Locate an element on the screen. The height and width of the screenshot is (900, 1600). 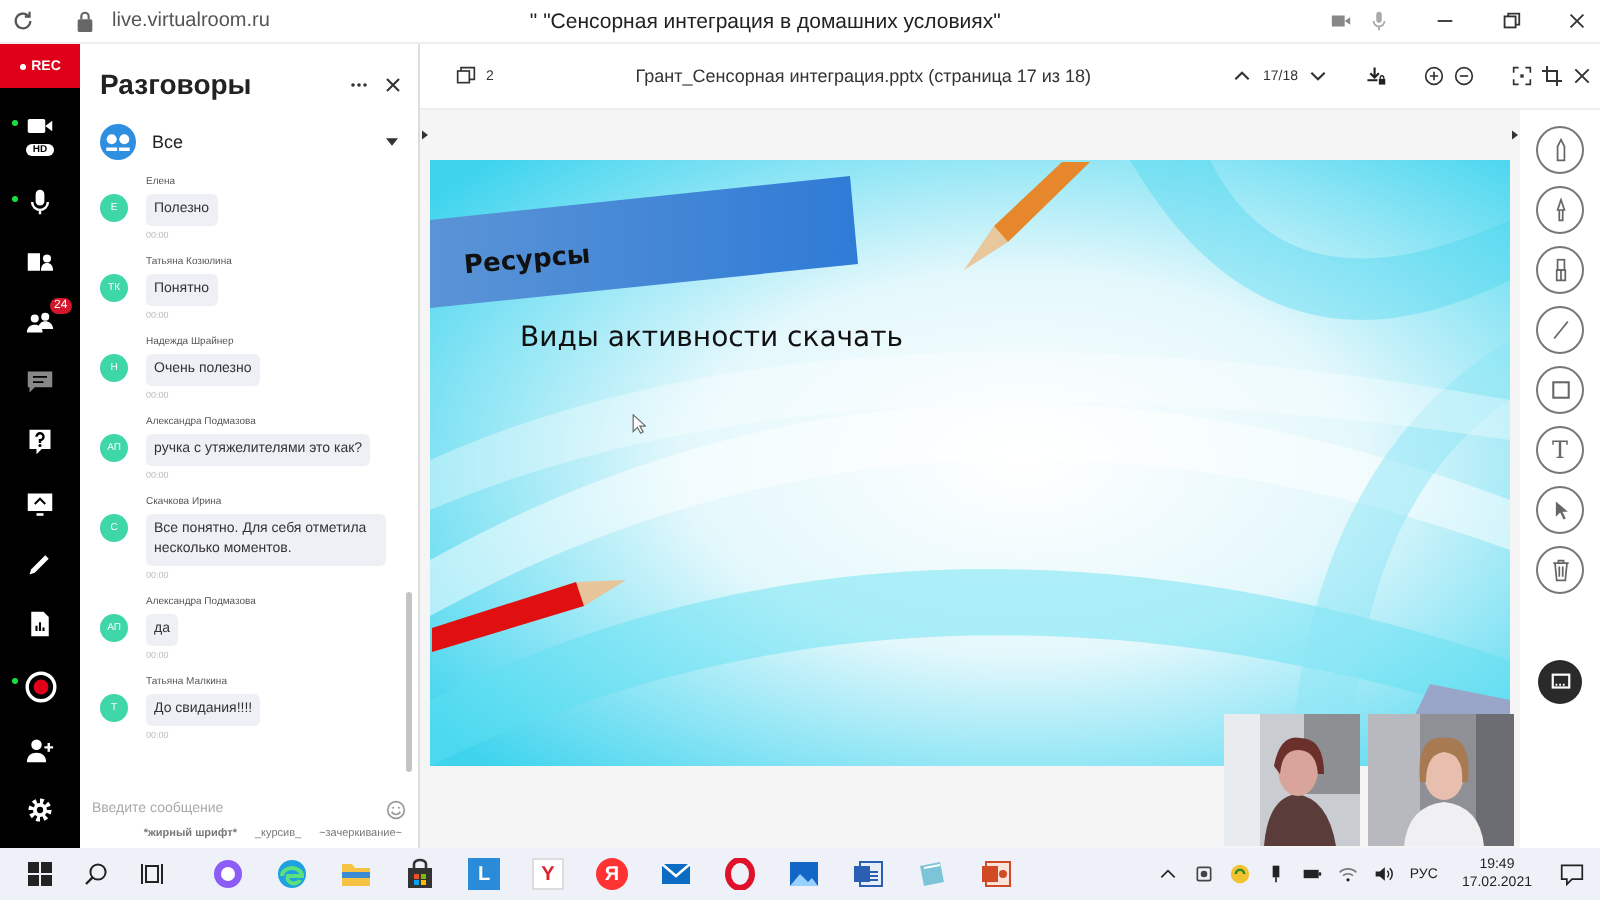
notifications-icon is located at coordinates (1572, 874).